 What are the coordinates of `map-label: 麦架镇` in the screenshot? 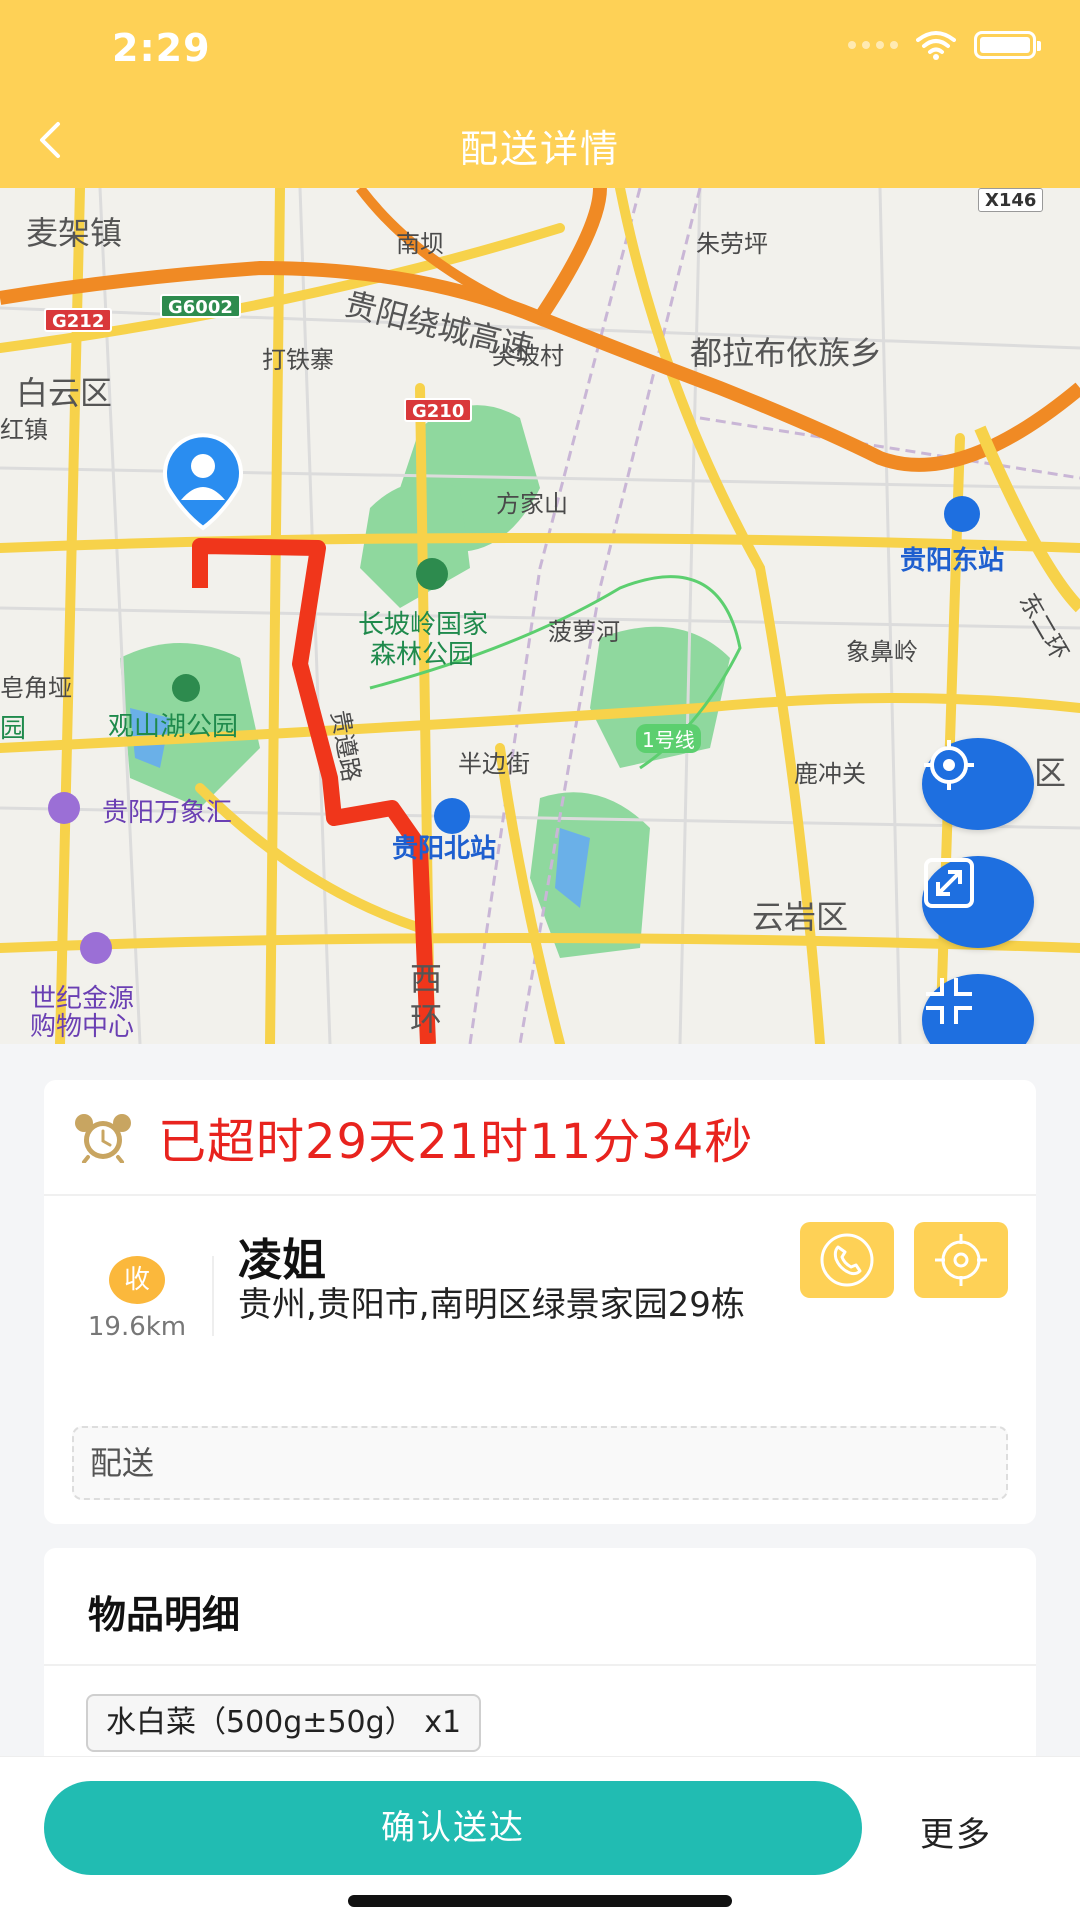 It's located at (74, 233).